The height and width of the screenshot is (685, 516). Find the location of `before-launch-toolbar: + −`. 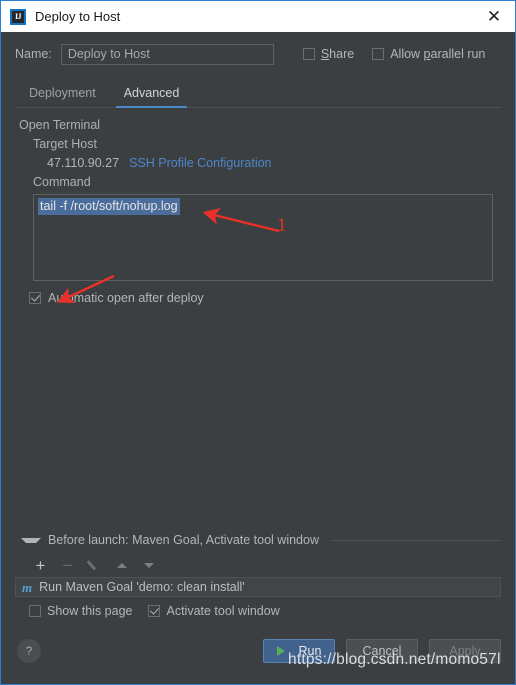

before-launch-toolbar: + − is located at coordinates (267, 565).